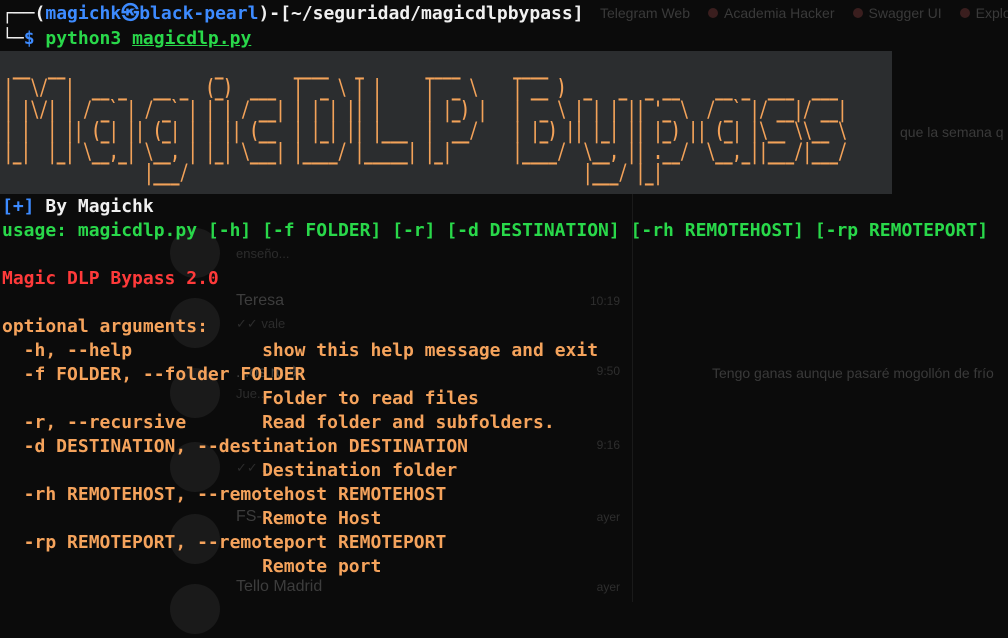 Image resolution: width=1008 pixels, height=638 pixels. What do you see at coordinates (431, 13) in the screenshot?
I see `prompt-path: ~/seguridad/magicdlpbypass` at bounding box center [431, 13].